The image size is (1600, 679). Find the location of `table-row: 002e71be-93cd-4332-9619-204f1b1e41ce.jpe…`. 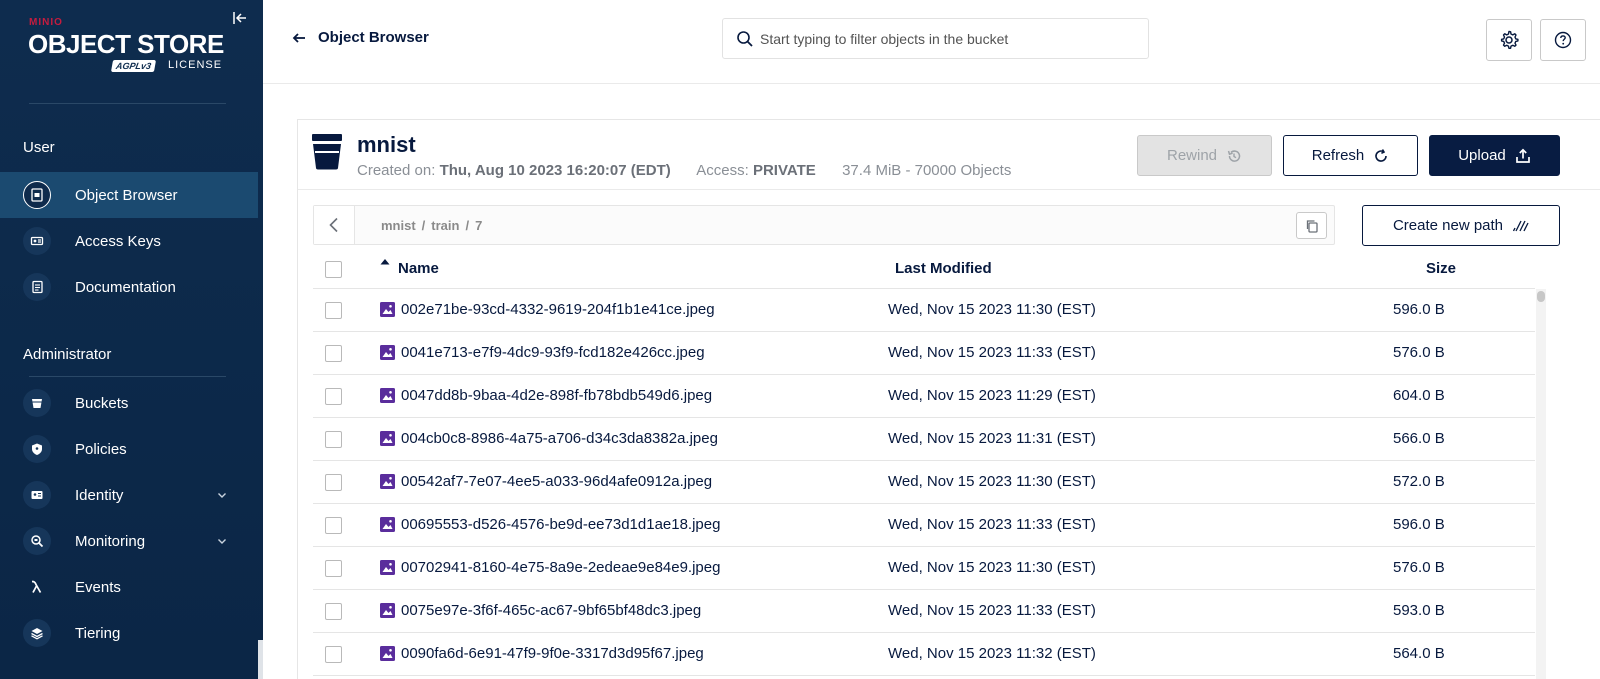

table-row: 002e71be-93cd-4332-9619-204f1b1e41ce.jpe… is located at coordinates (924, 310).